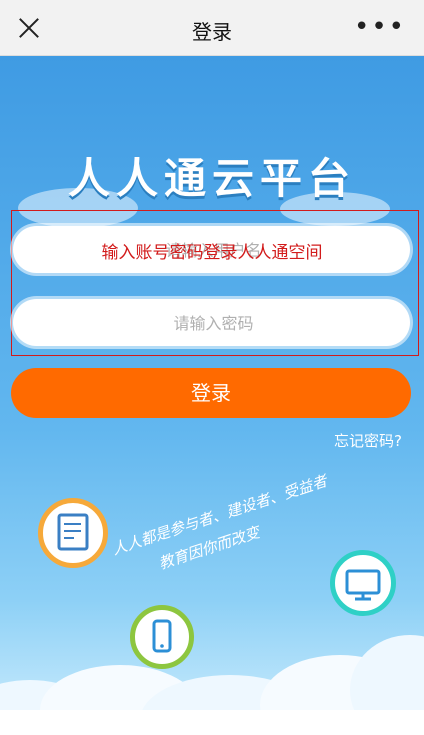  I want to click on login-button: 登录, so click(211, 393).